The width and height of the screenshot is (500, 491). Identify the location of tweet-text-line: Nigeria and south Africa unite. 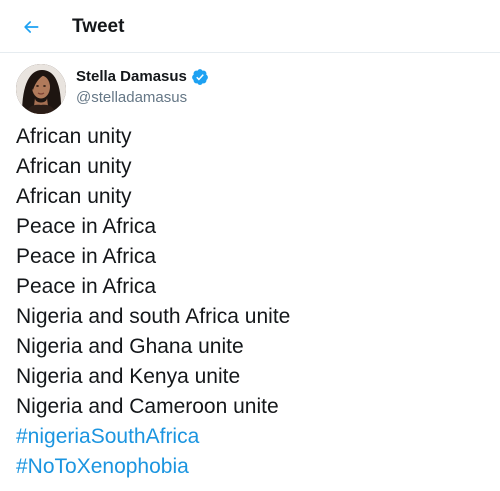
(153, 316).